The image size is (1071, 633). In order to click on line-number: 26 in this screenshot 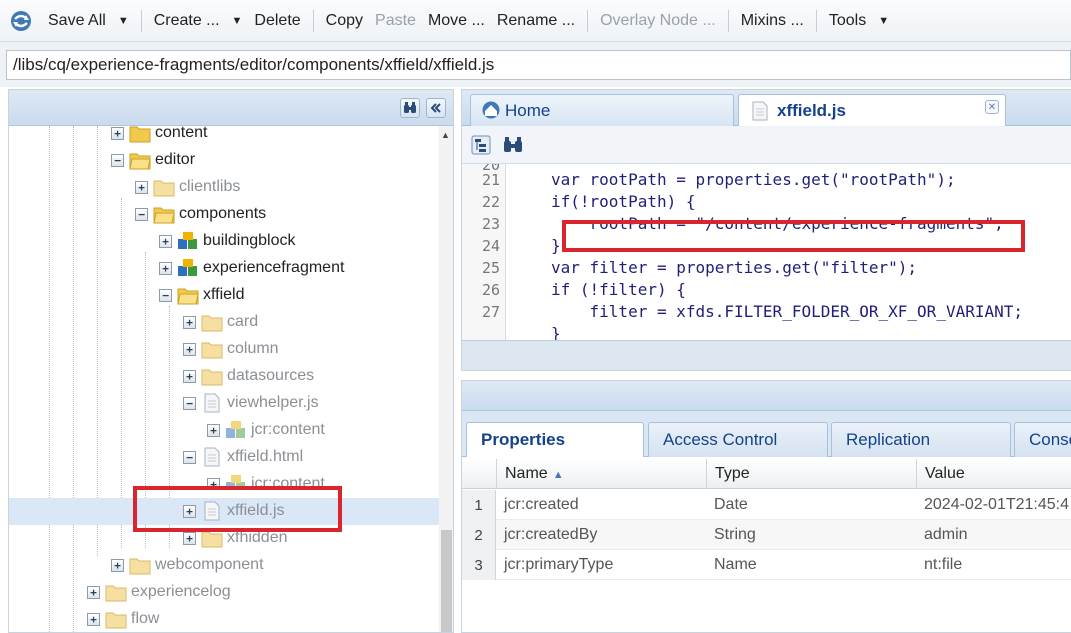, I will do `click(490, 290)`.